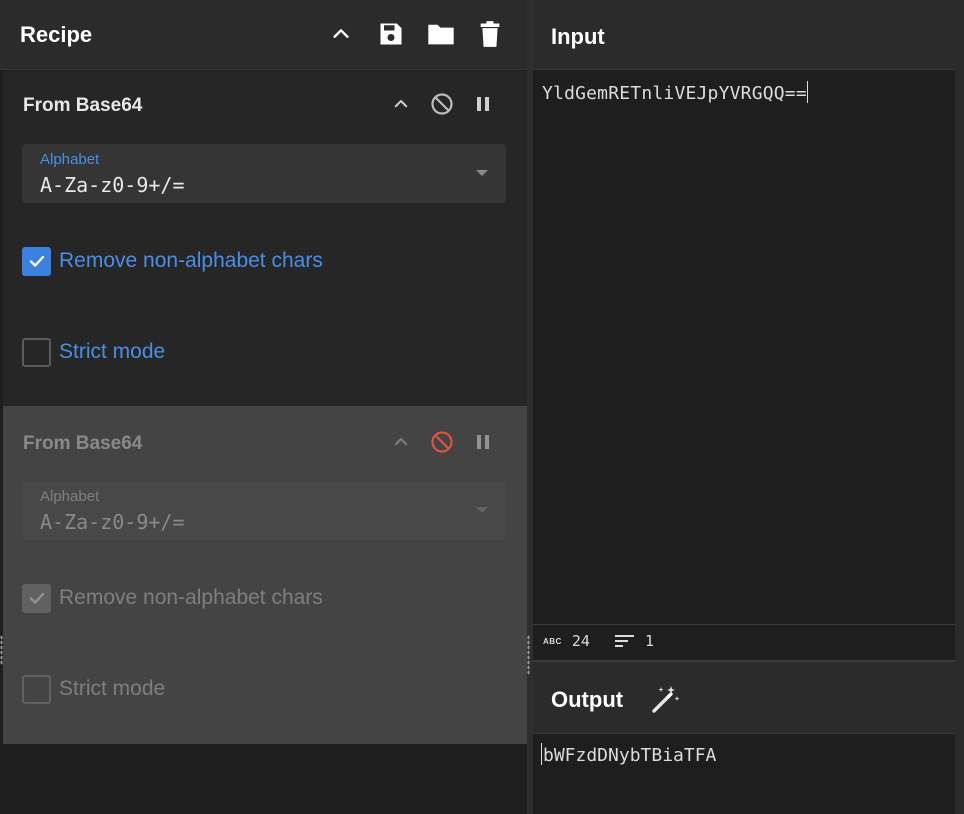  What do you see at coordinates (744, 641) in the screenshot?
I see `input-status-bar: ABC 24 1` at bounding box center [744, 641].